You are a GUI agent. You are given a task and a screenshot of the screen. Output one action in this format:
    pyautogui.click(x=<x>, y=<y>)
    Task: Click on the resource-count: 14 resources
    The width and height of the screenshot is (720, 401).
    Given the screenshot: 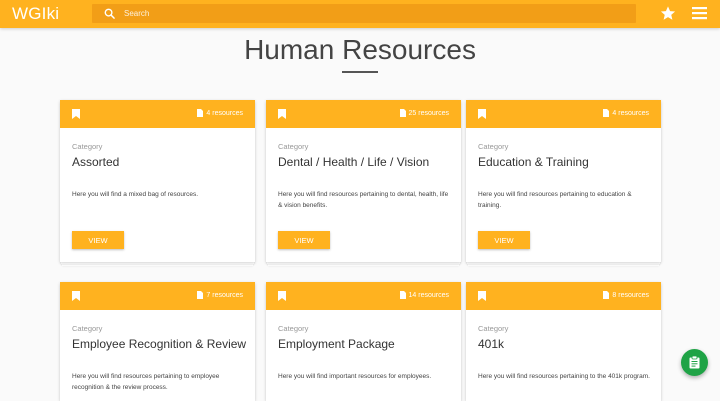 What is the action you would take?
    pyautogui.click(x=424, y=295)
    